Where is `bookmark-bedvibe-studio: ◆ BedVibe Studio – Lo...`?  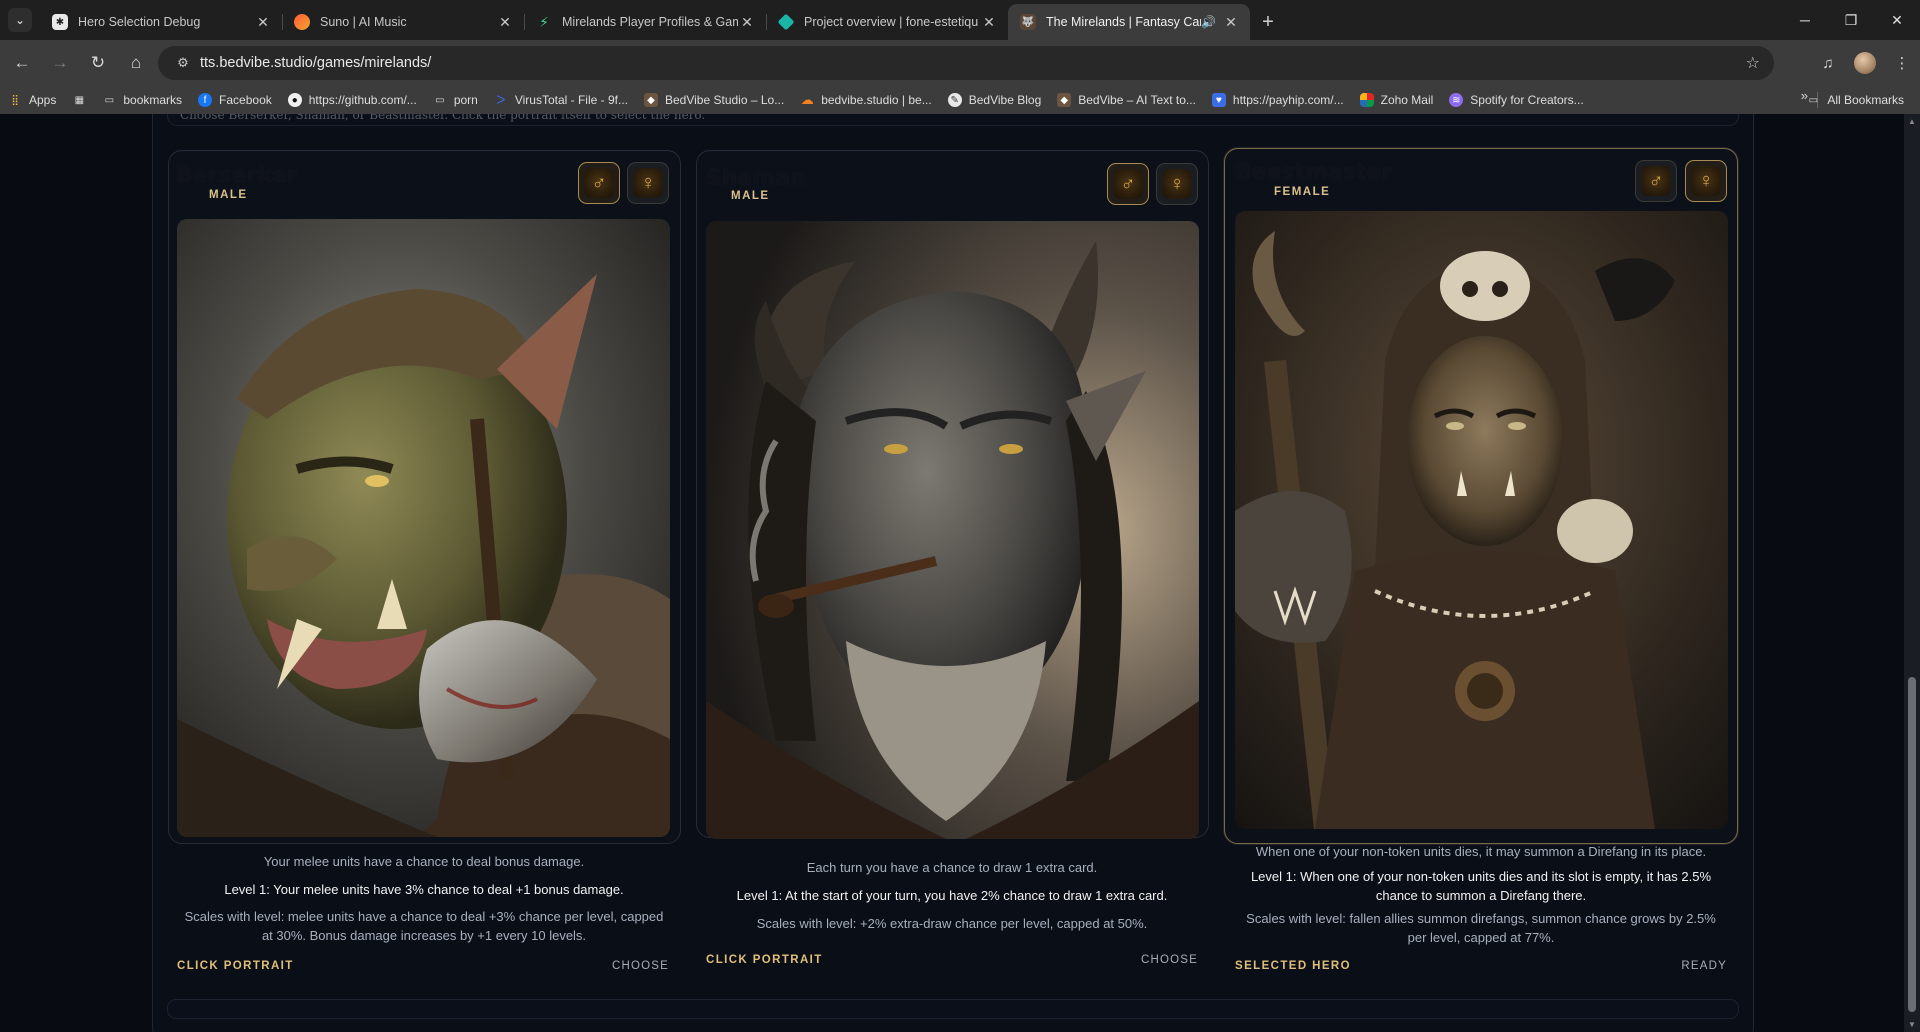
bookmark-bedvibe-studio: ◆ BedVibe Studio – Lo... is located at coordinates (714, 100).